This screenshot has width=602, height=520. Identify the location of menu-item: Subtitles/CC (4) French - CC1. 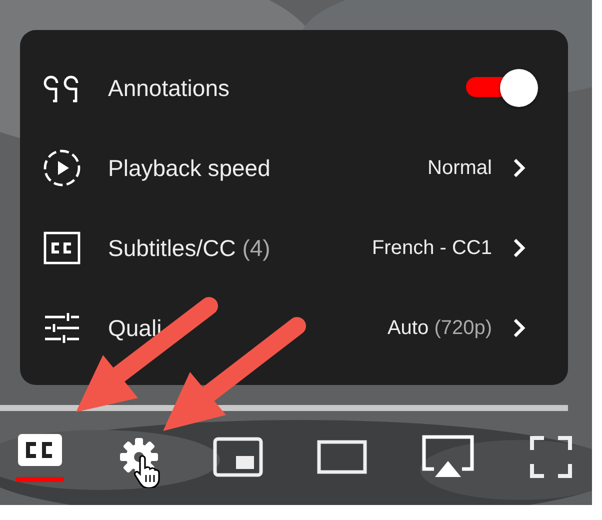
(290, 248).